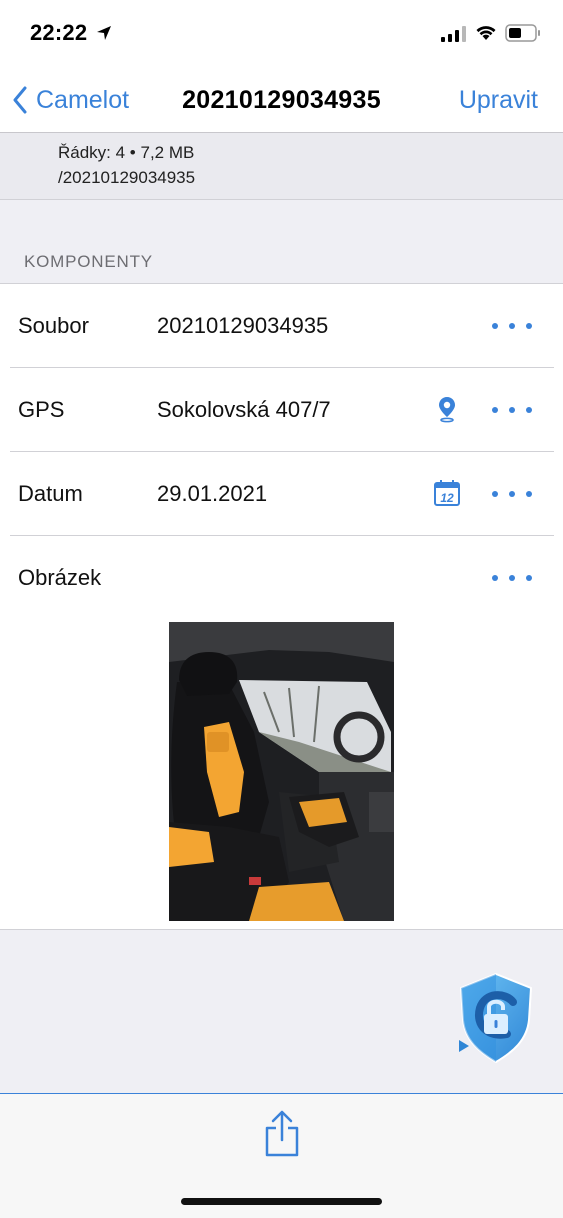  I want to click on row-date: Datum 29.01.2021 12, so click(281, 494).